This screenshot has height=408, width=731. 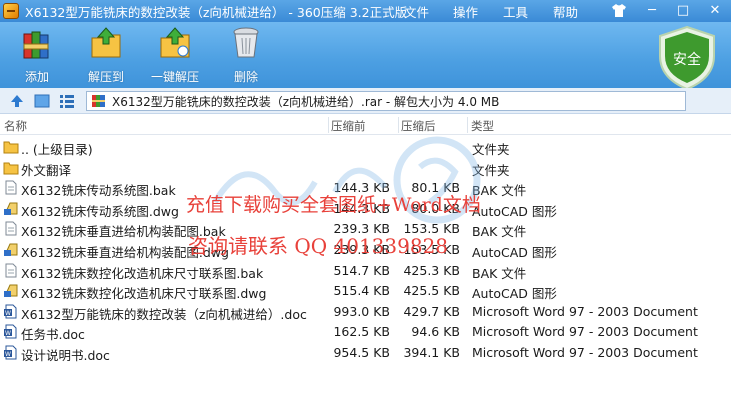 I want to click on watermark-line-2: 咨询请联系 QQ 401339828, so click(x=318, y=246).